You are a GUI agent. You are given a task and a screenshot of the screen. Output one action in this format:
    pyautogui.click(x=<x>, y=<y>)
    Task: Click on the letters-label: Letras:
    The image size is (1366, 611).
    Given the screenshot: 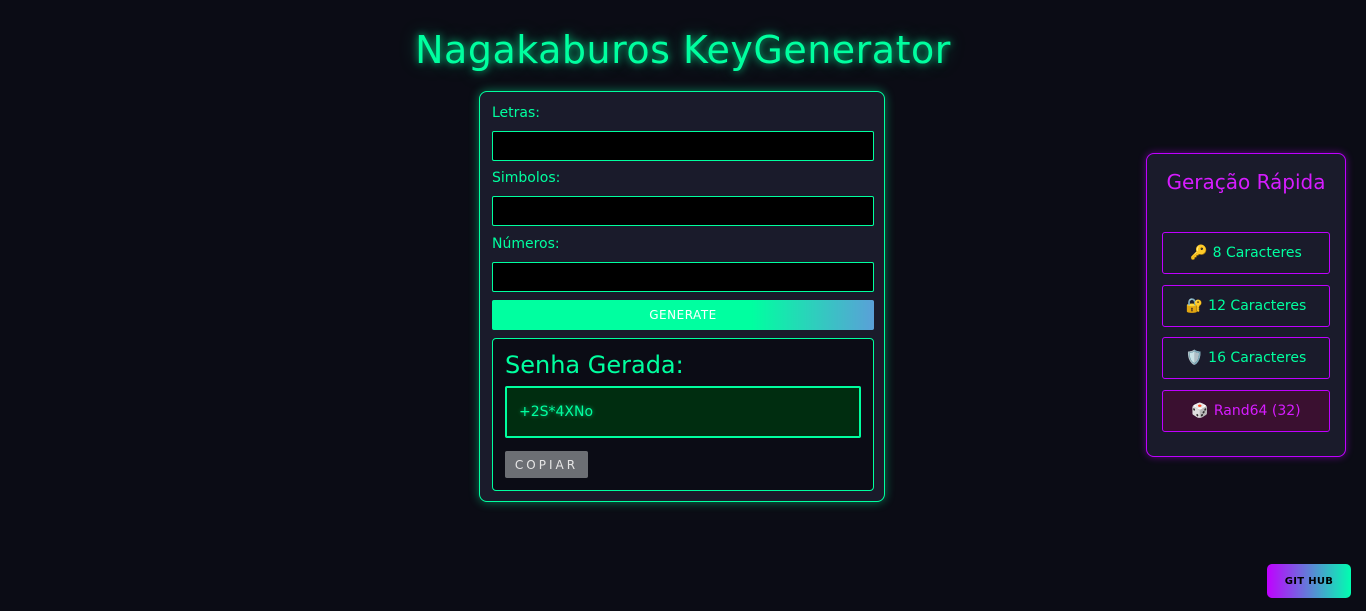 What is the action you would take?
    pyautogui.click(x=516, y=113)
    